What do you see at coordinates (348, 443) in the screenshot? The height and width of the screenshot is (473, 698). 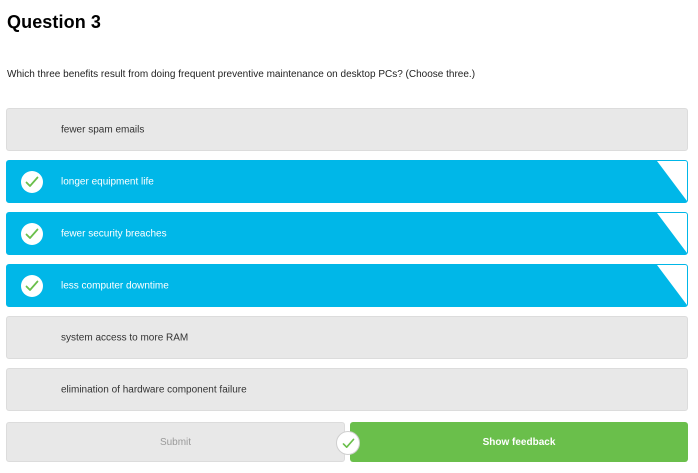 I see `result-check-icon` at bounding box center [348, 443].